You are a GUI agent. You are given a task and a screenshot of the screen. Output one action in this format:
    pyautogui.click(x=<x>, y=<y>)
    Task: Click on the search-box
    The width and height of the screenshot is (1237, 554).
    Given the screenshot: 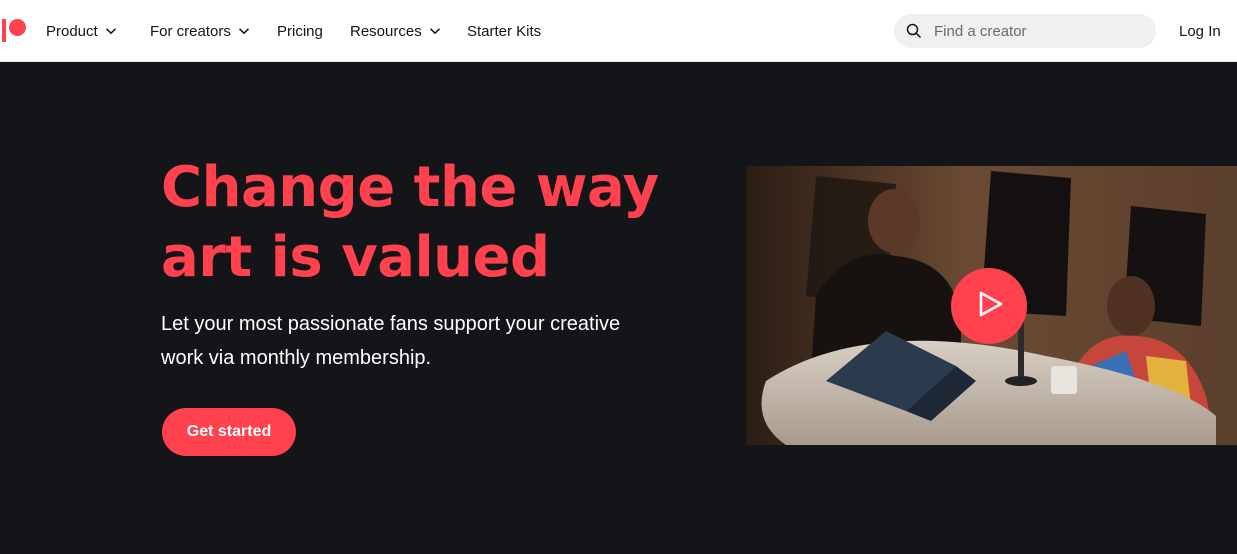 What is the action you would take?
    pyautogui.click(x=1025, y=31)
    